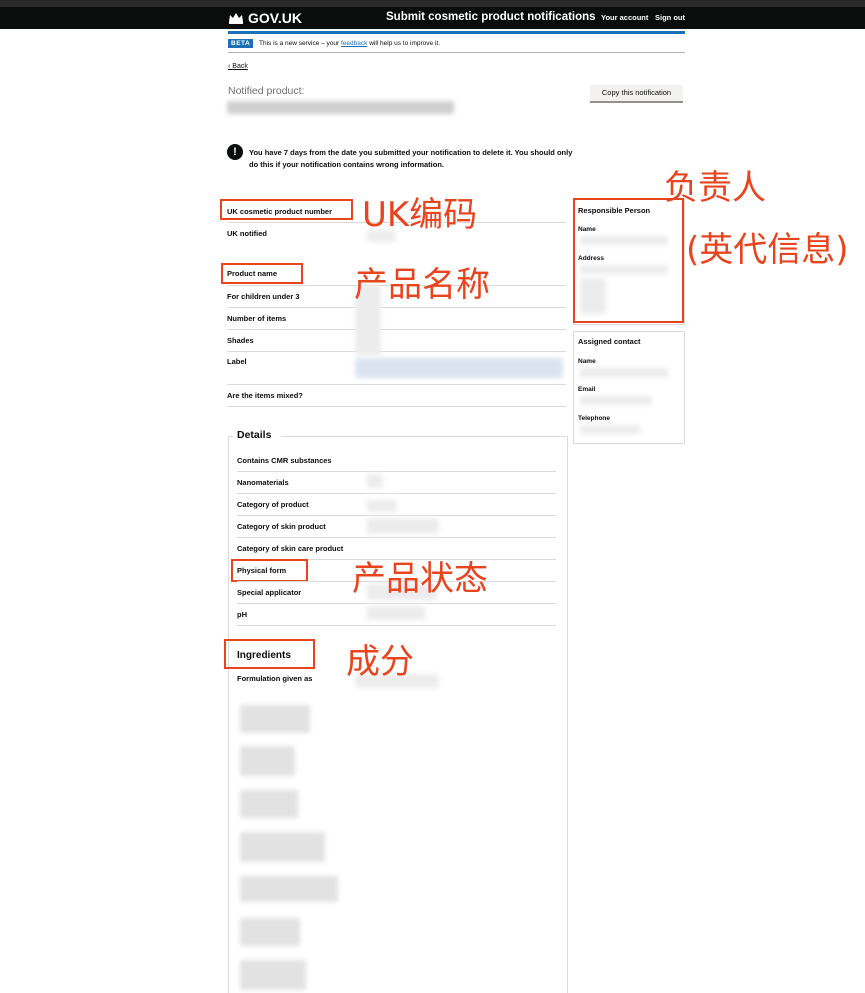  Describe the element at coordinates (340, 107) in the screenshot. I see `product-name-heading-redacted` at that location.